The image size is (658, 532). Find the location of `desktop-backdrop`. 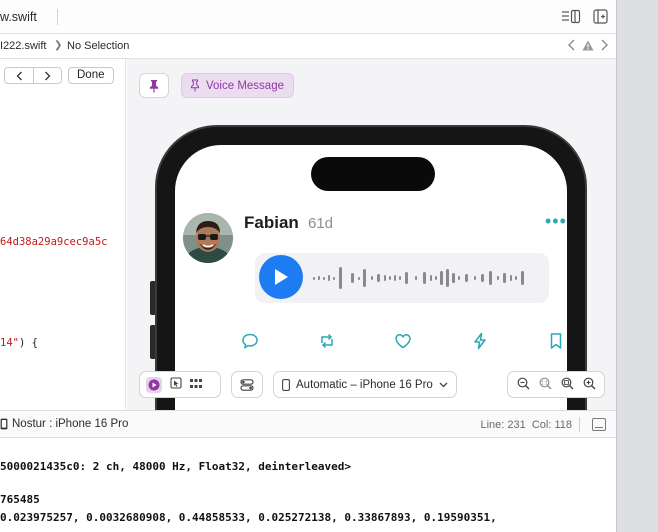

desktop-backdrop is located at coordinates (637, 266).